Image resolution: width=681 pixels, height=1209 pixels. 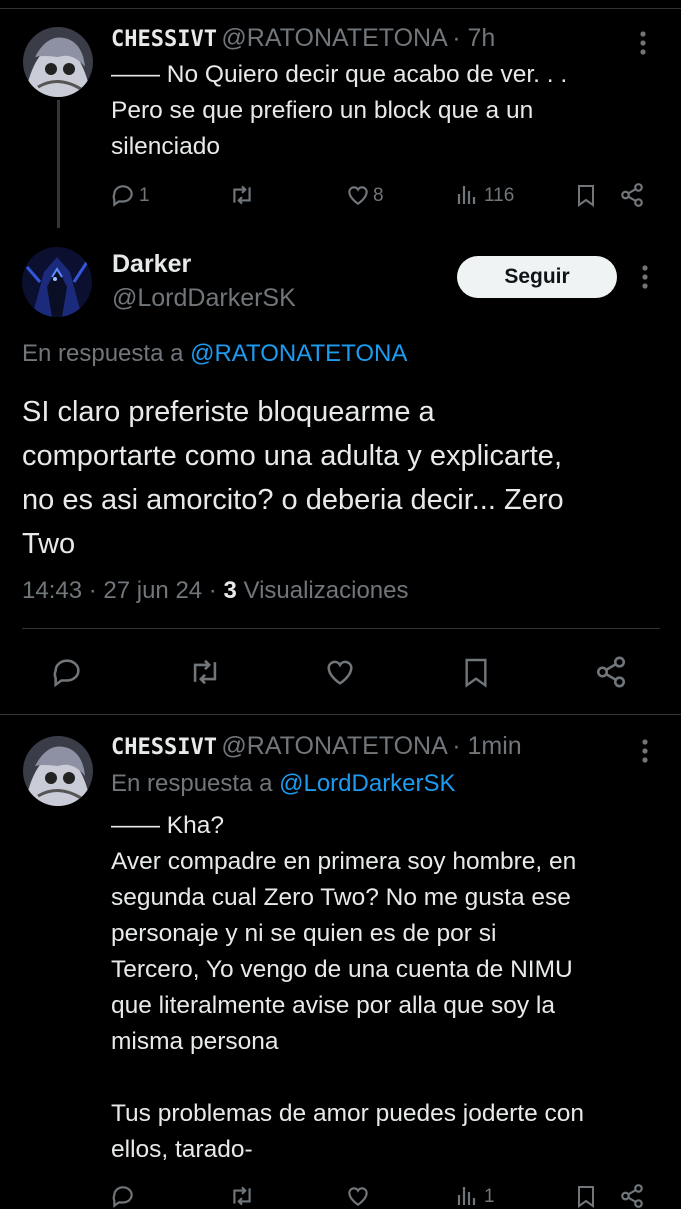 I want to click on follow-button: Seguir, so click(x=537, y=277).